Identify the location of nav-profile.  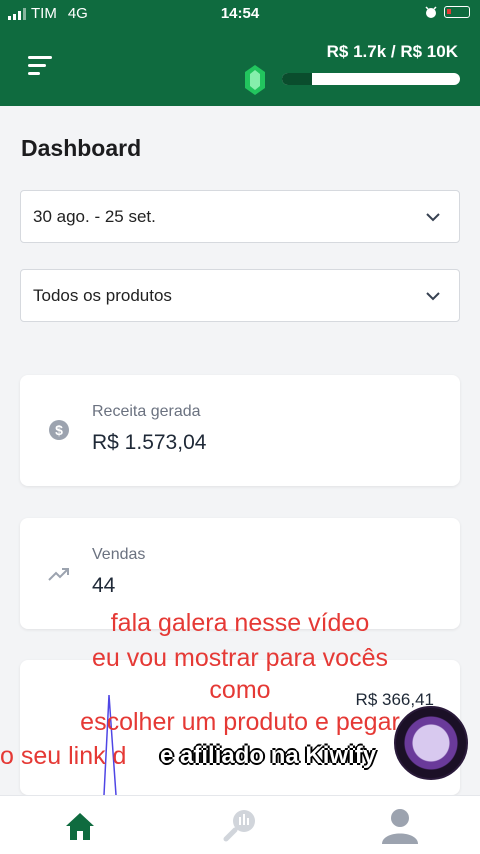
(400, 826).